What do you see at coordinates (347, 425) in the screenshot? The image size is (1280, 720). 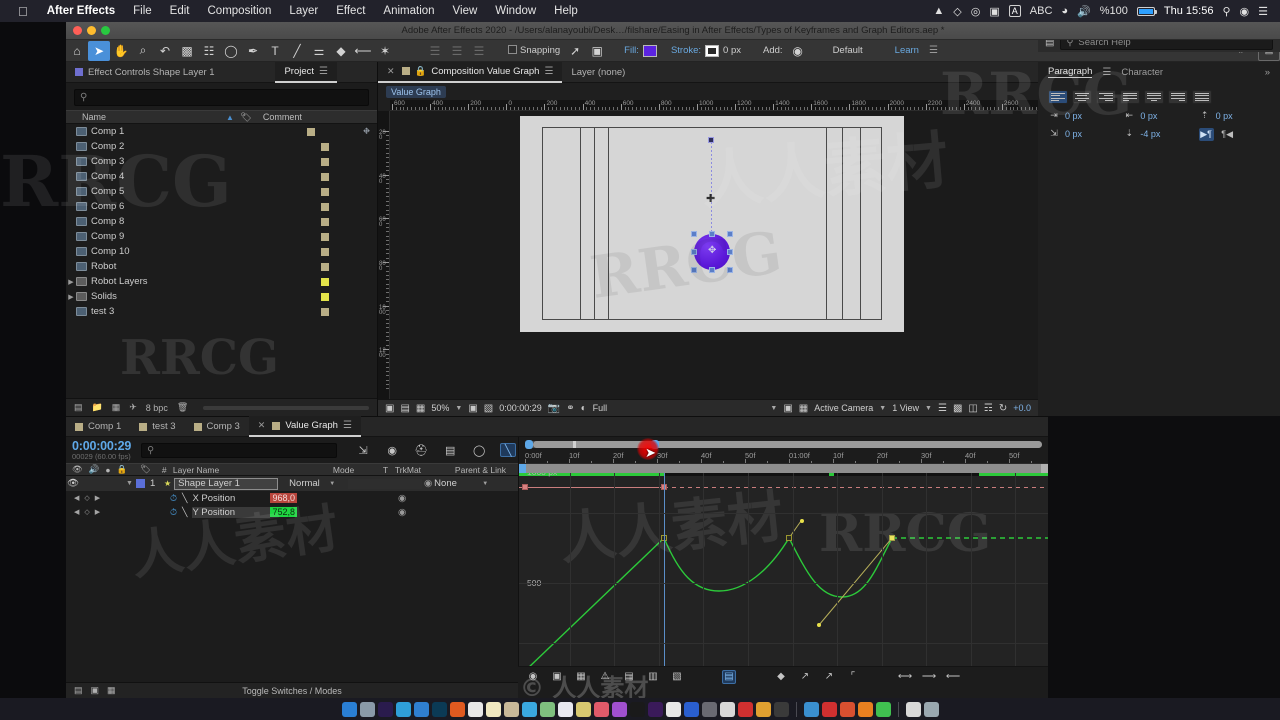 I see `timeline-panel-menu-icon: ☰` at bounding box center [347, 425].